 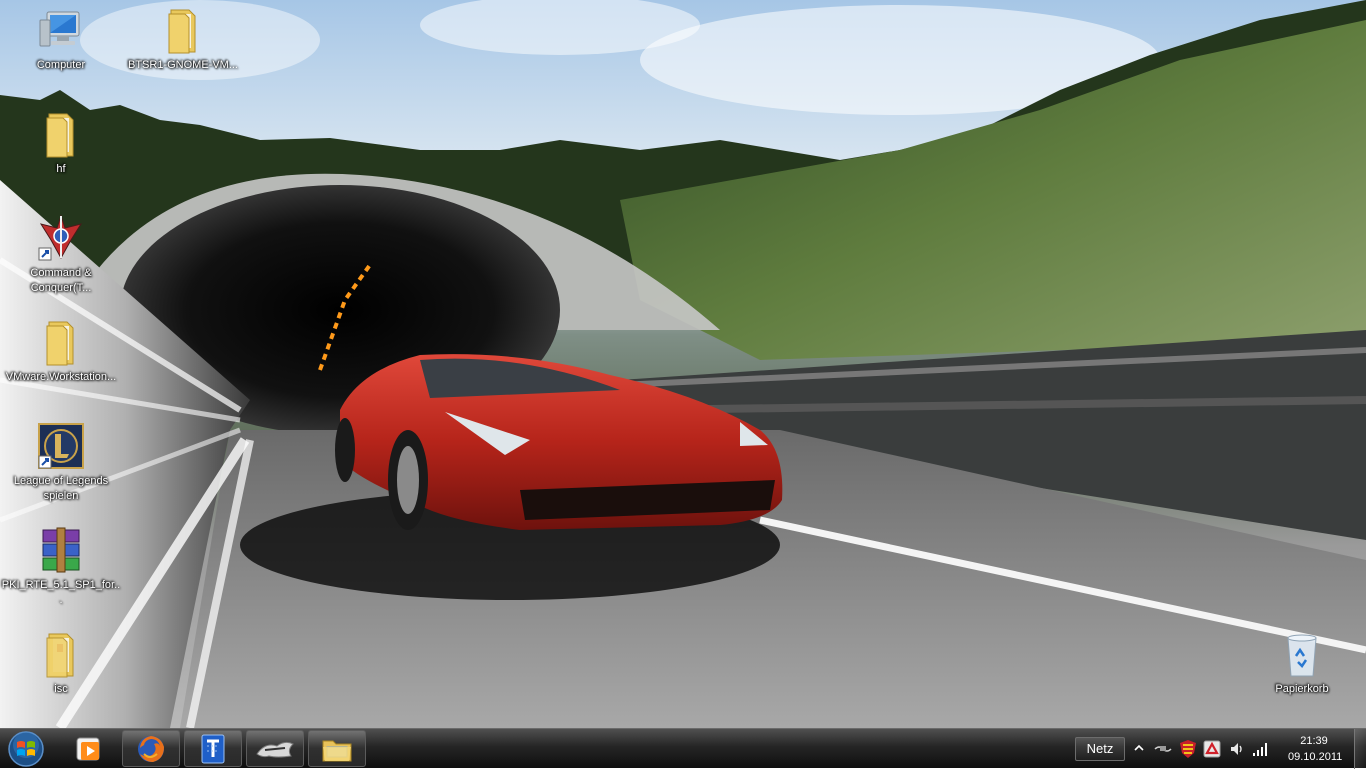 I want to click on taskbar-firefox-button, so click(x=151, y=748).